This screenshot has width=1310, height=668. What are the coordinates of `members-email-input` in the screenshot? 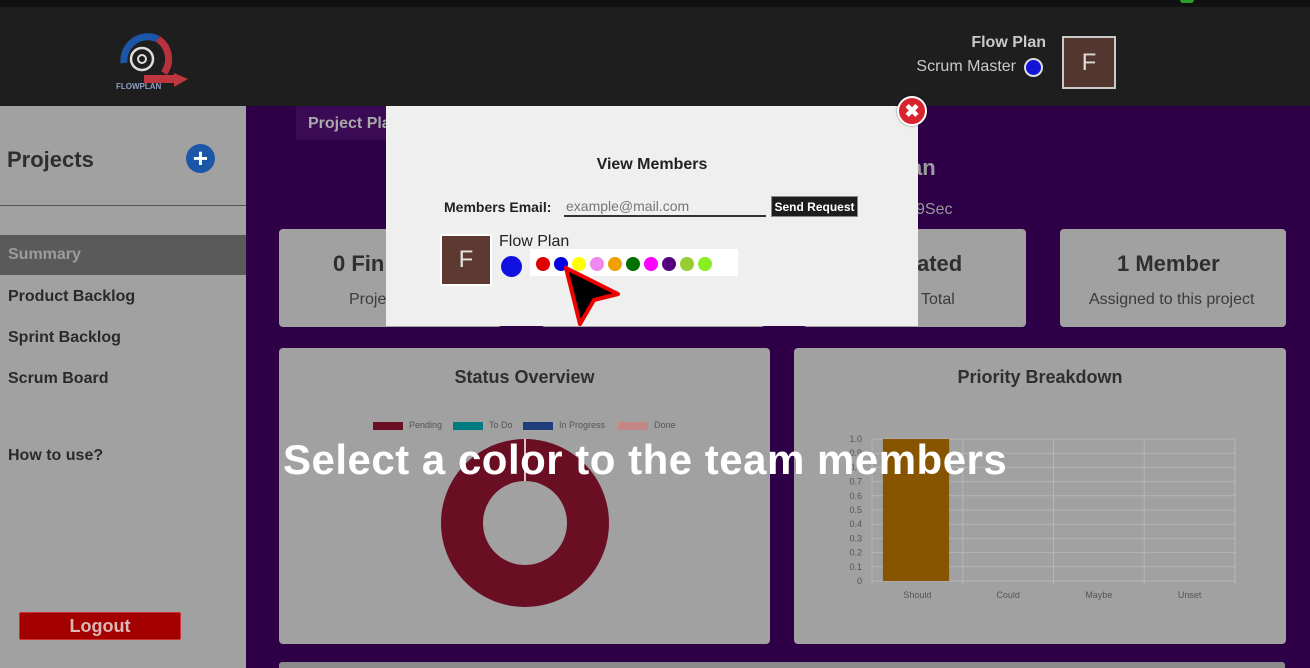 It's located at (665, 206).